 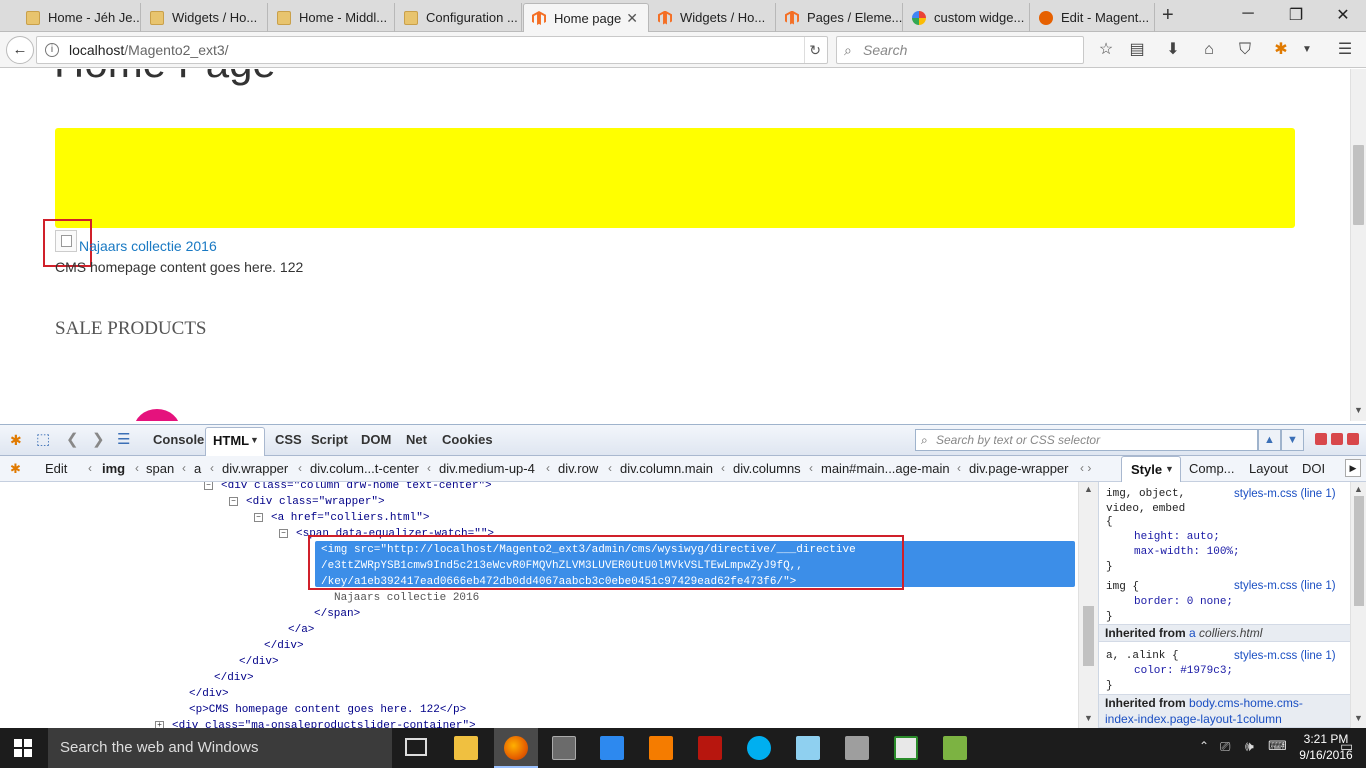 What do you see at coordinates (1353, 468) in the screenshot?
I see `side-tab-scroll-right: ▶` at bounding box center [1353, 468].